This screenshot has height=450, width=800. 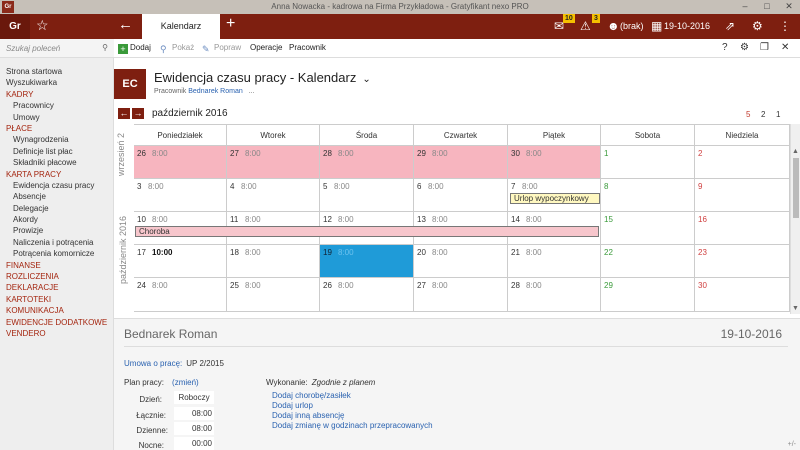 What do you see at coordinates (56, 333) in the screenshot?
I see `sidebar-item: VENDERO` at bounding box center [56, 333].